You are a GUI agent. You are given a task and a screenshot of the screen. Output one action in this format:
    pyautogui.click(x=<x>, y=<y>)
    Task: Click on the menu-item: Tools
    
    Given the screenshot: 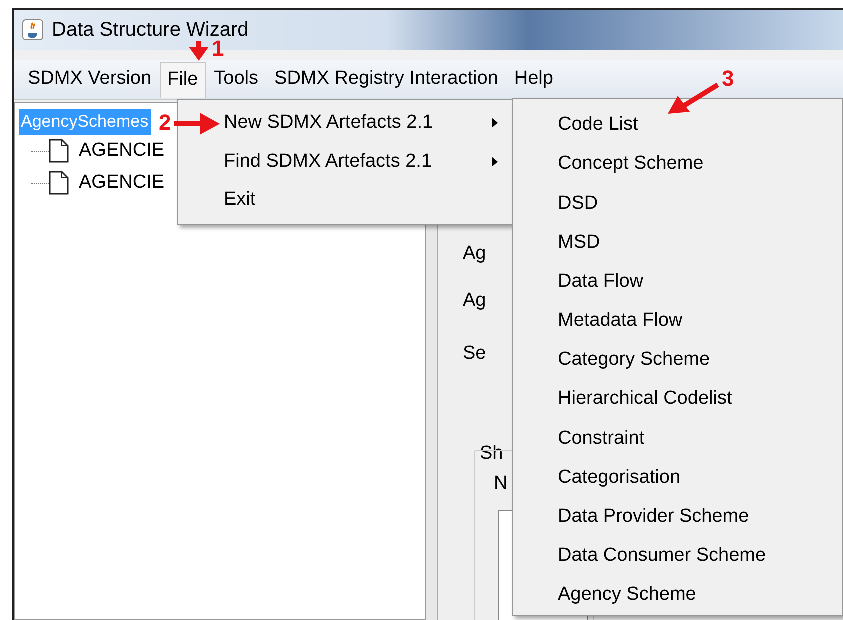 What is the action you would take?
    pyautogui.click(x=236, y=80)
    